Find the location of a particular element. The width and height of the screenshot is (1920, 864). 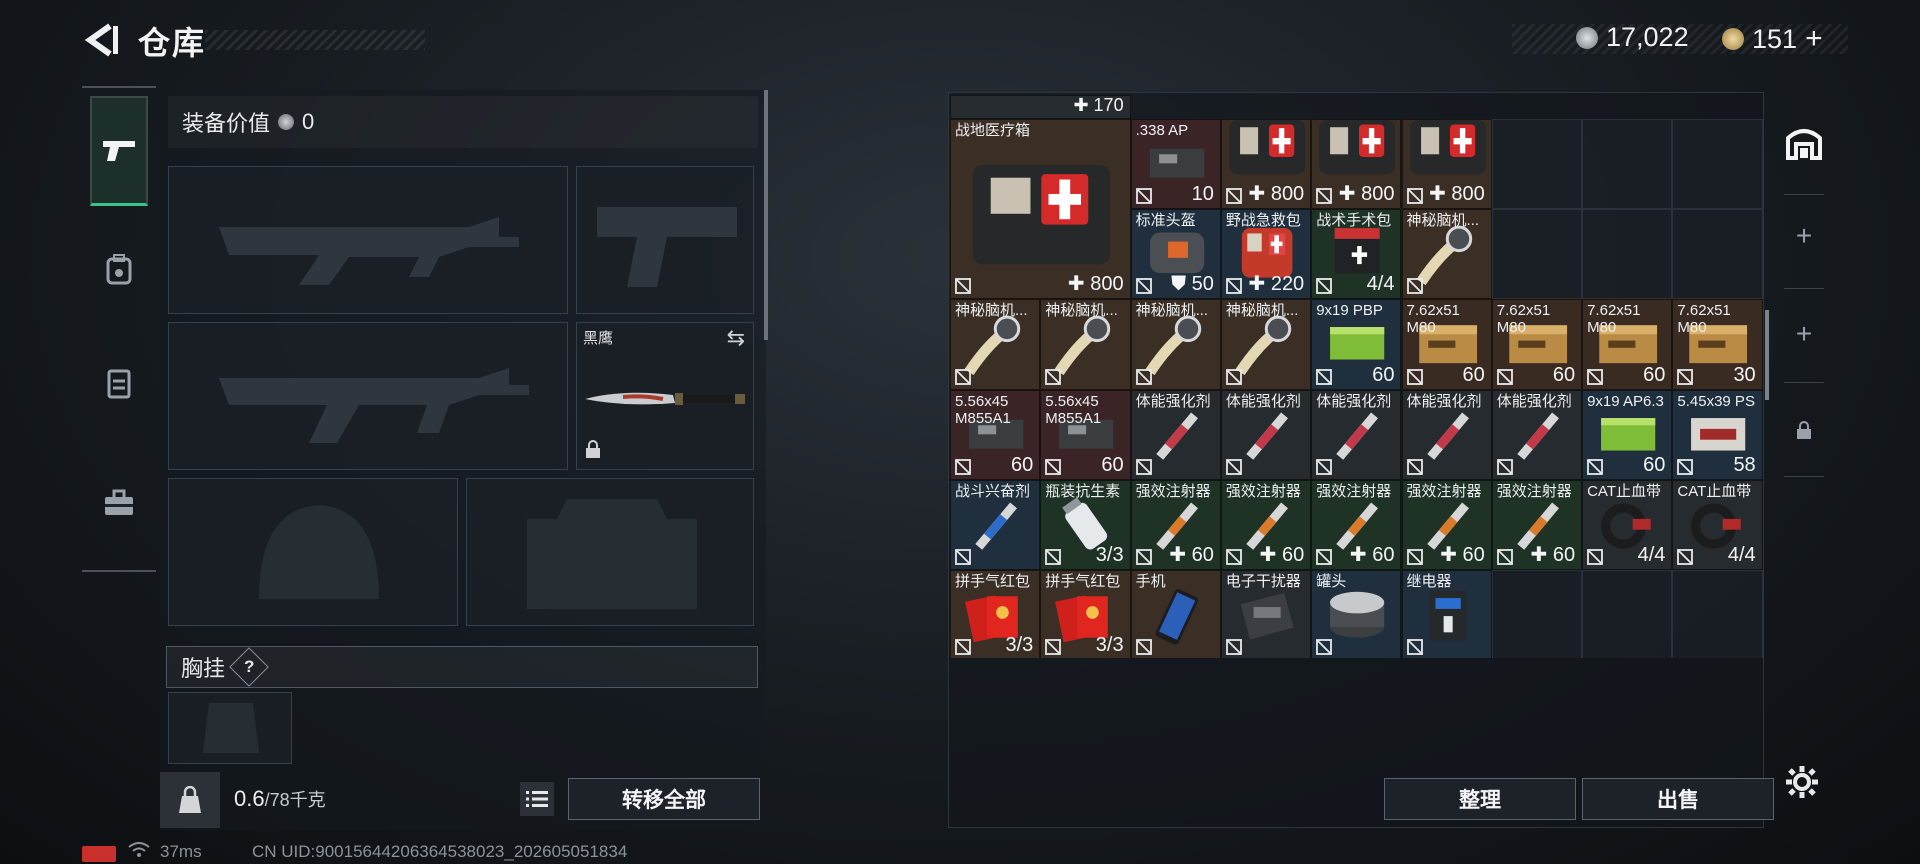

tab-backpack is located at coordinates (119, 269).